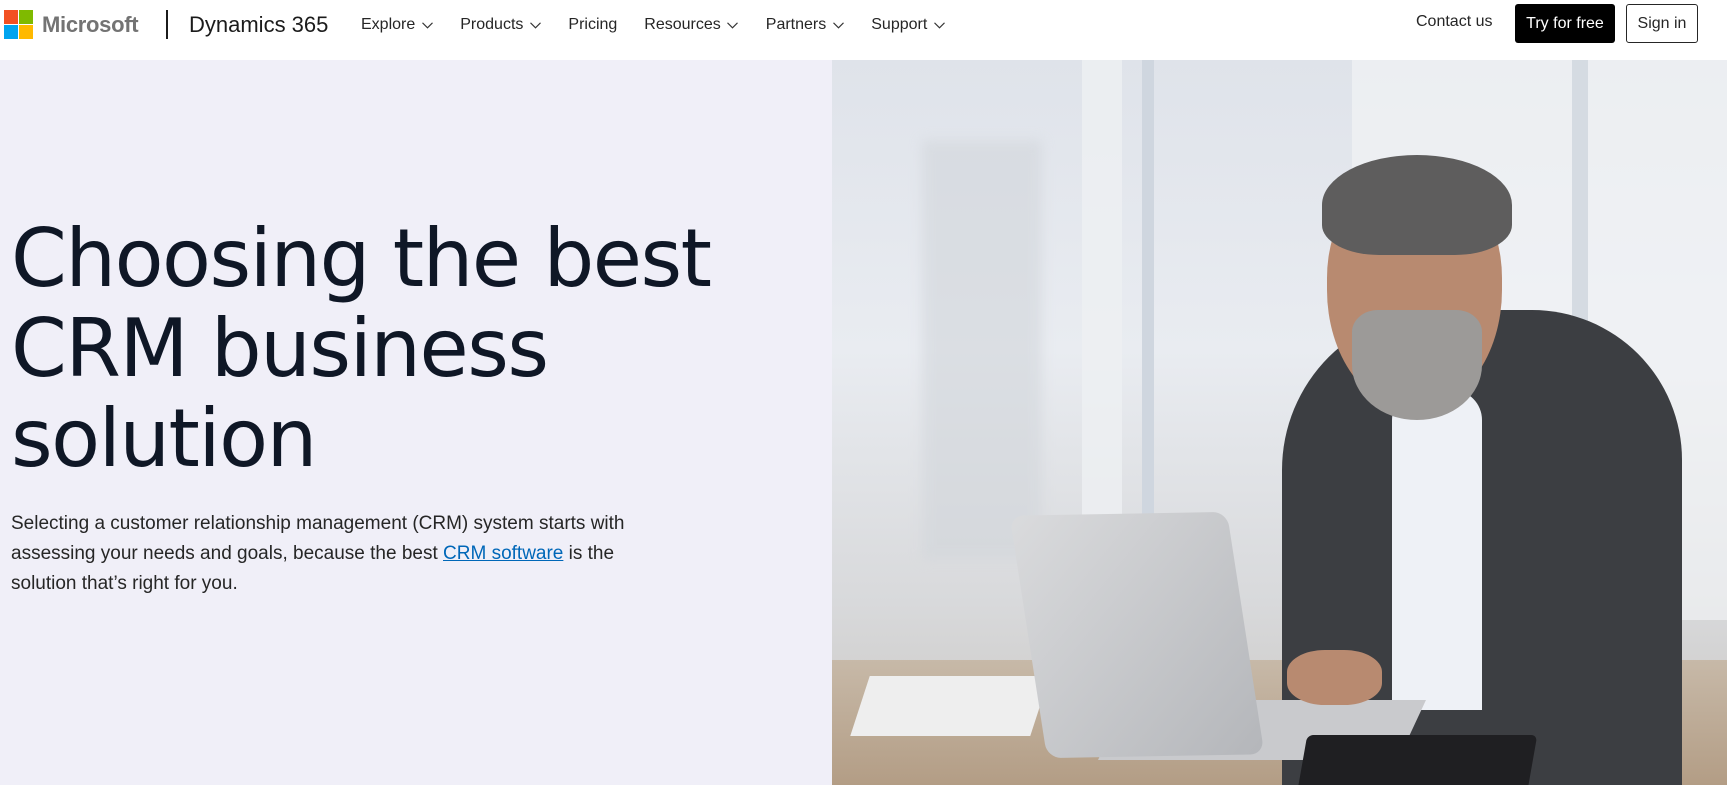 The width and height of the screenshot is (1727, 785). Describe the element at coordinates (899, 24) in the screenshot. I see `nav-item-label: Support` at that location.